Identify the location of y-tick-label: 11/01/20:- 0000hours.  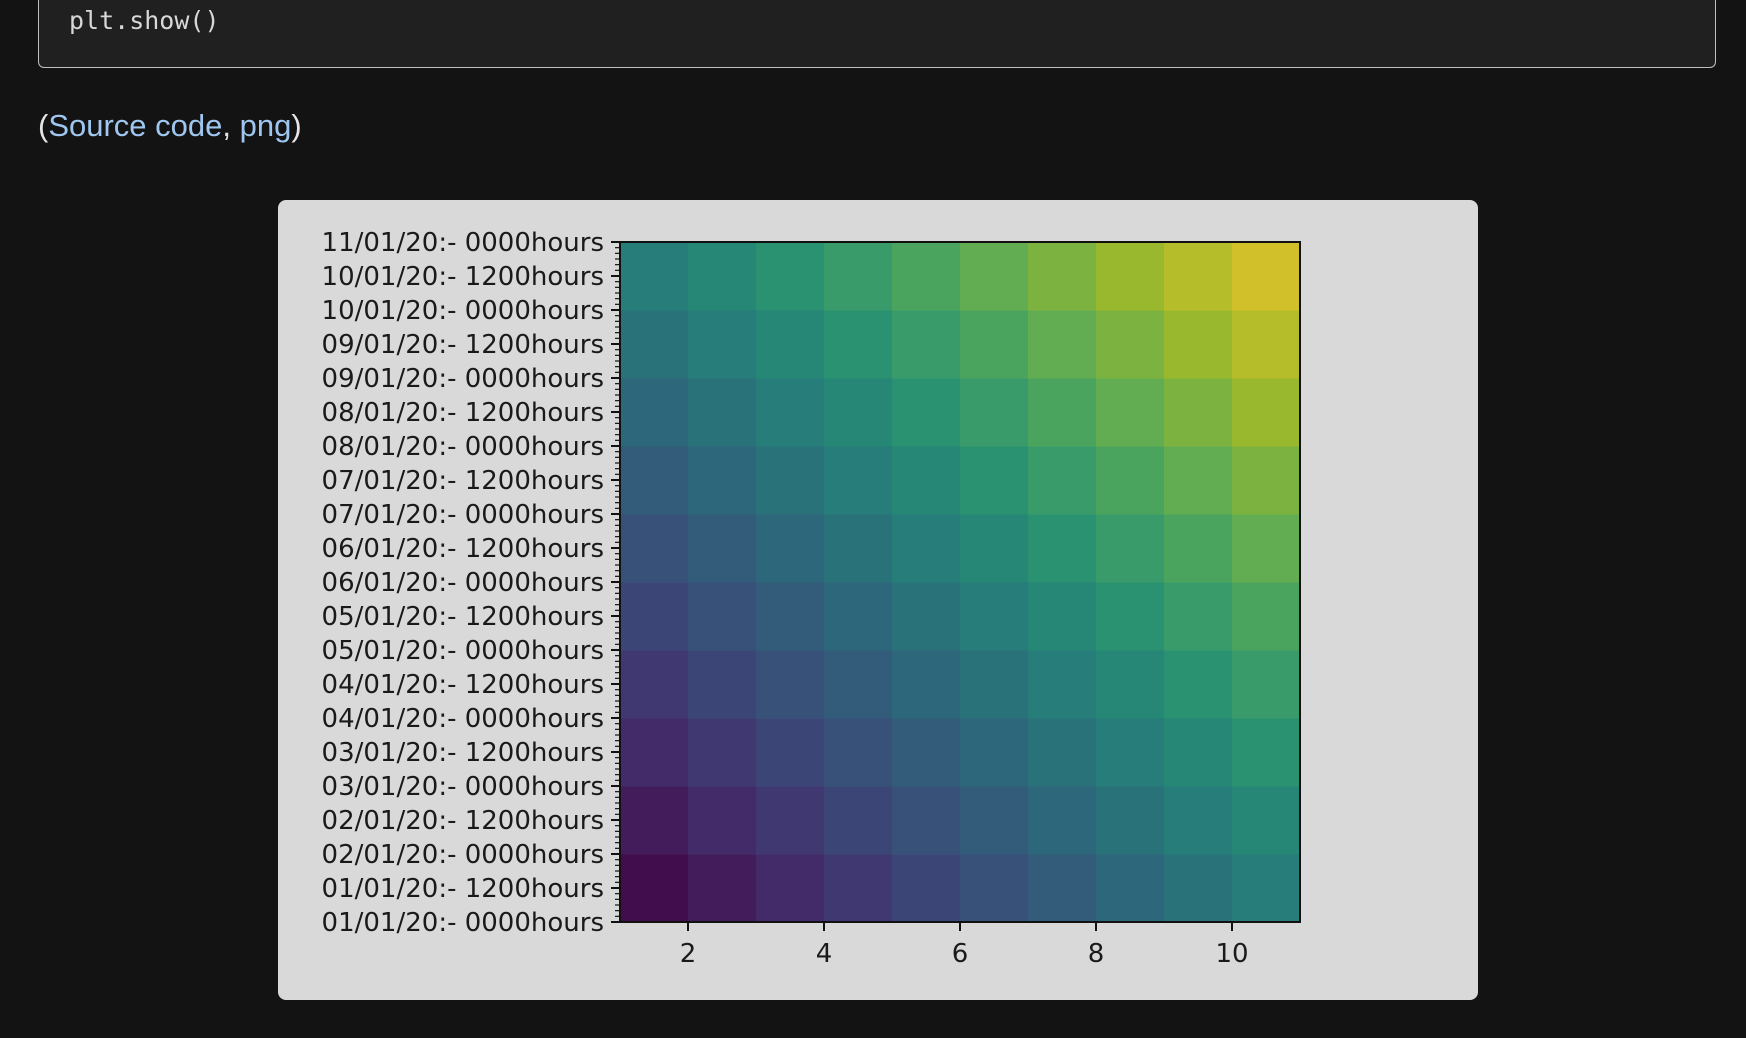
(463, 243).